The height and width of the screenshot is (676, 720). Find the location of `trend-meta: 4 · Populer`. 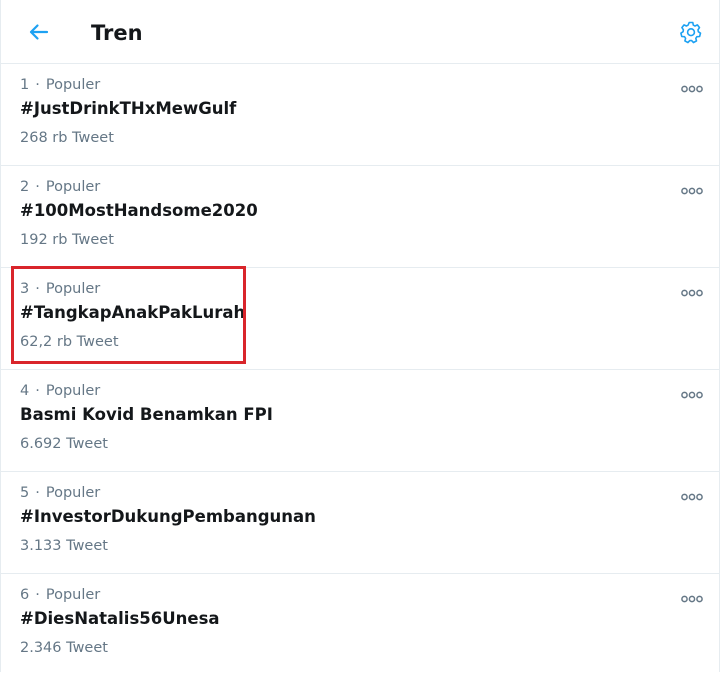

trend-meta: 4 · Populer is located at coordinates (60, 391).